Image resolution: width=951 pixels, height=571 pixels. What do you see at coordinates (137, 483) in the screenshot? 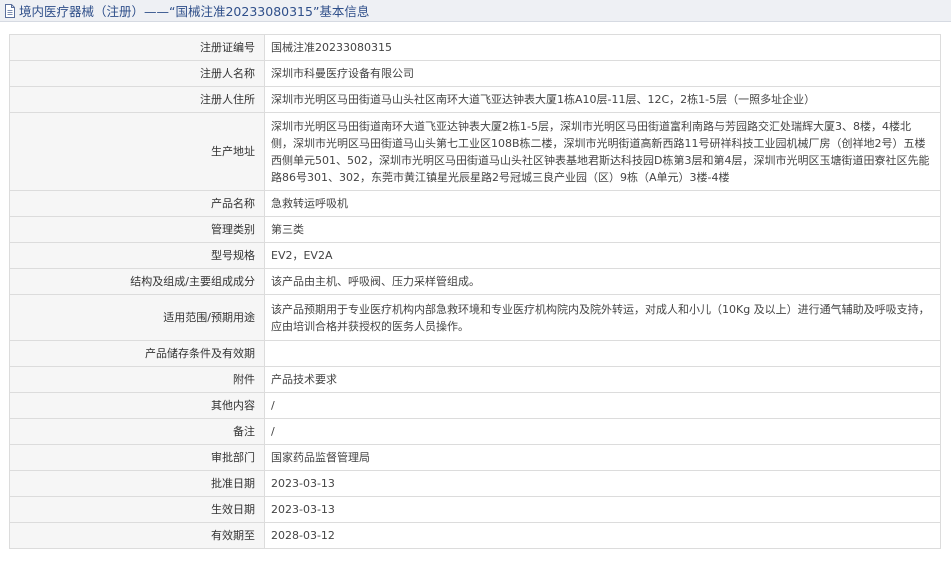
I see `row-label: 批准日期` at bounding box center [137, 483].